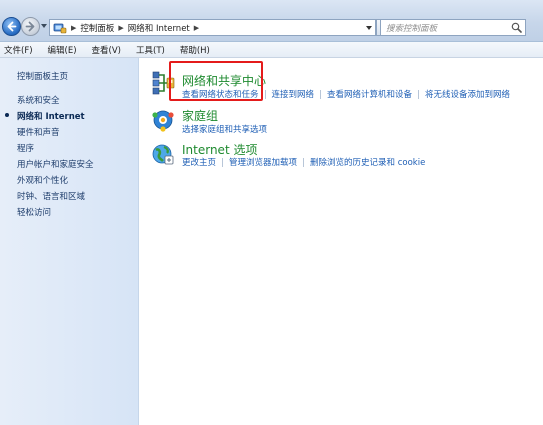  What do you see at coordinates (42, 76) in the screenshot?
I see `sidebar-home: 控制面板主页` at bounding box center [42, 76].